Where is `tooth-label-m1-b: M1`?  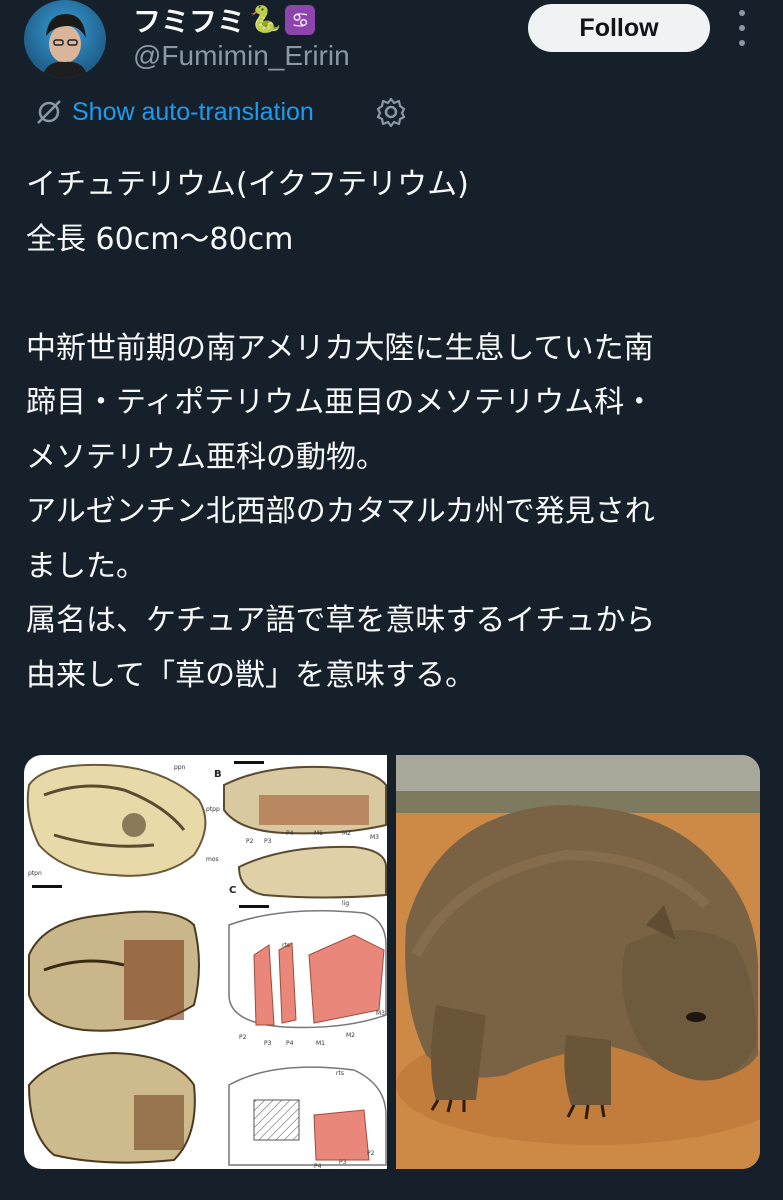
tooth-label-m1-b: M1 is located at coordinates (318, 833).